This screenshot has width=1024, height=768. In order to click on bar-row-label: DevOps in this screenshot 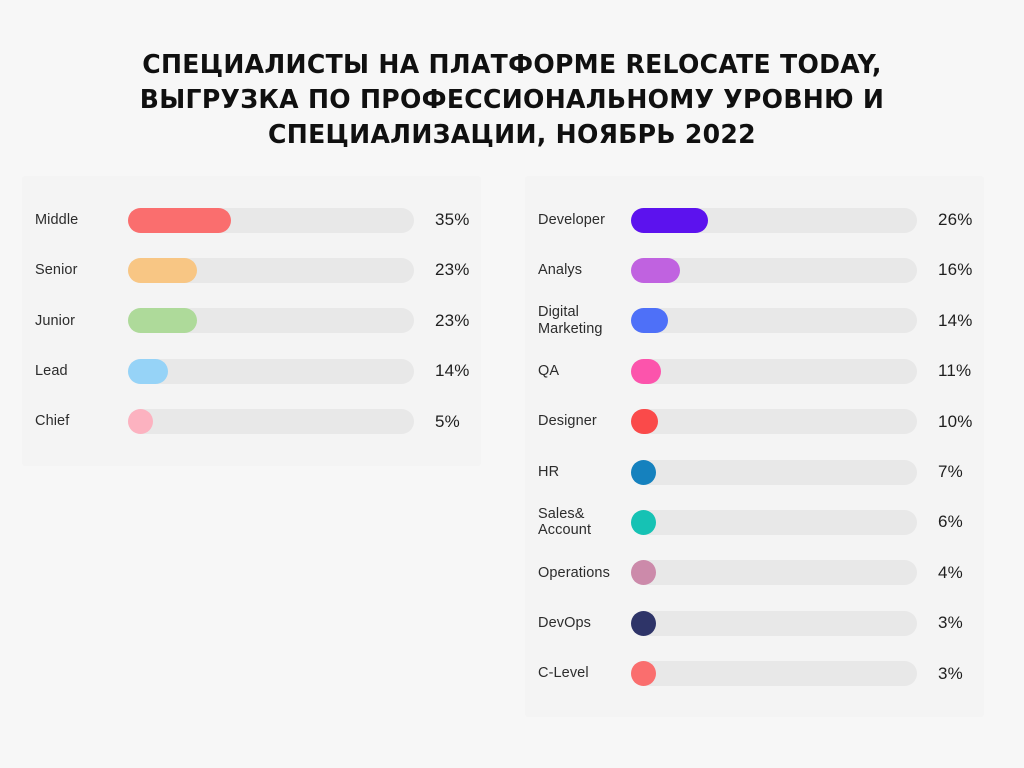, I will do `click(578, 623)`.